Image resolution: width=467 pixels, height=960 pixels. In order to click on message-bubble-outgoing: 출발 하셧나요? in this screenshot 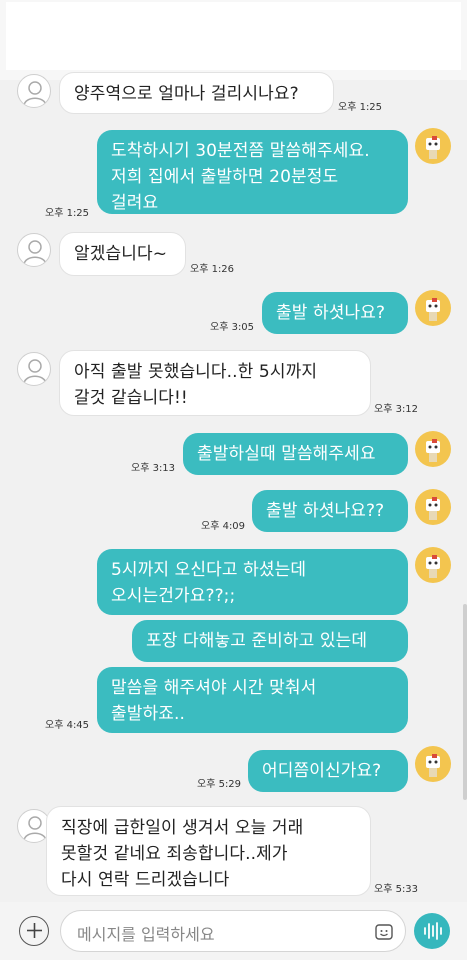, I will do `click(335, 313)`.